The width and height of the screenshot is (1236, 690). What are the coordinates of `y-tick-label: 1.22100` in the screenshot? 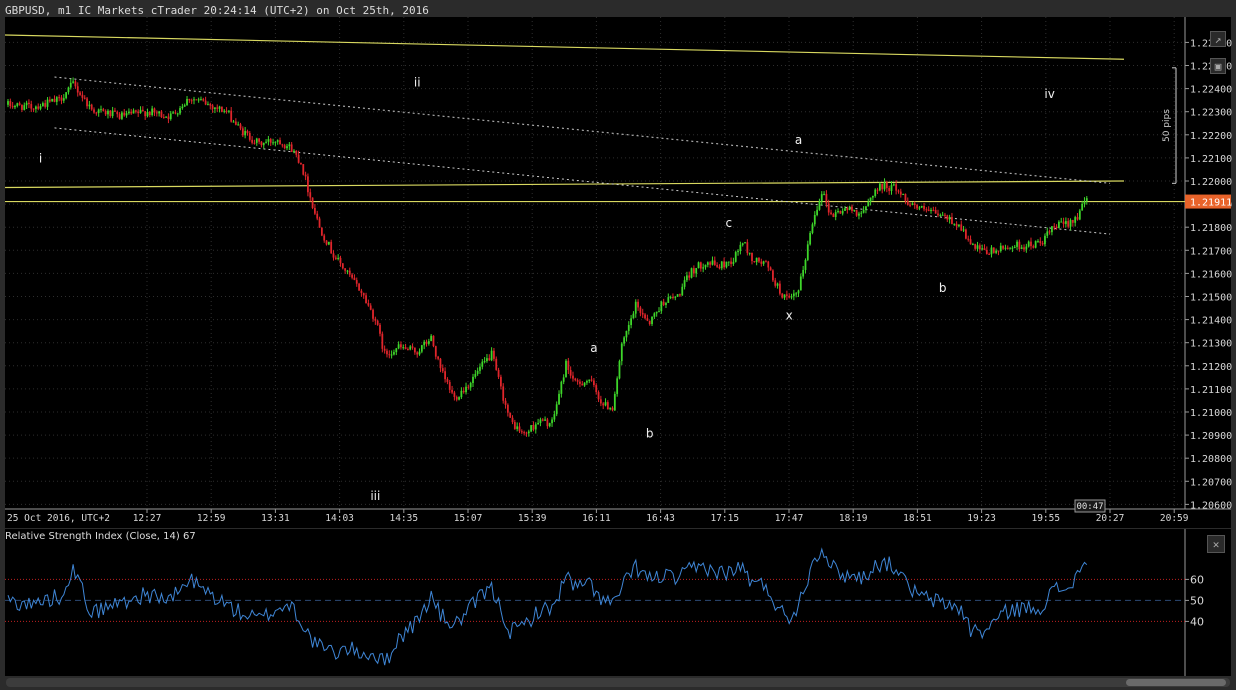 It's located at (1211, 159).